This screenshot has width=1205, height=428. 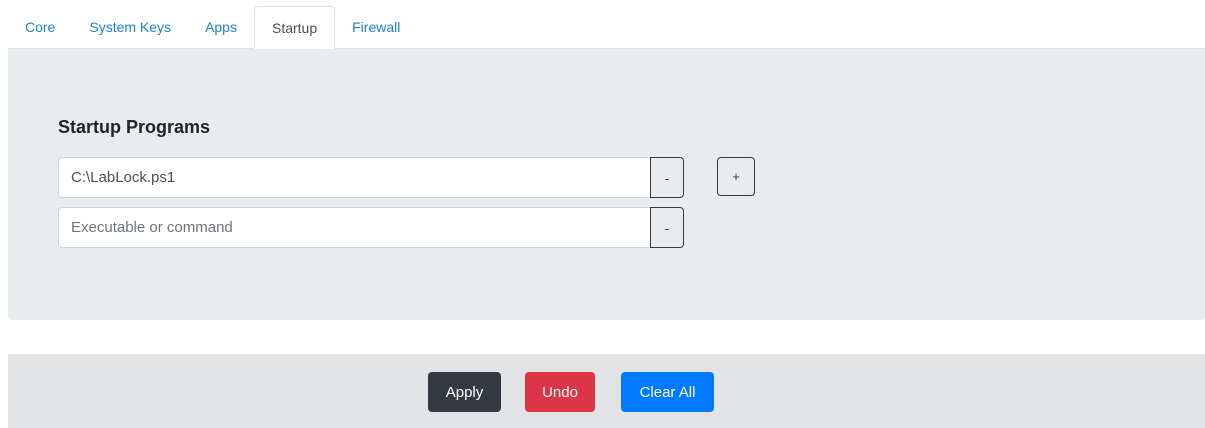 What do you see at coordinates (606, 27) in the screenshot?
I see `tab-bar: Core System Keys Apps Startup Firewall` at bounding box center [606, 27].